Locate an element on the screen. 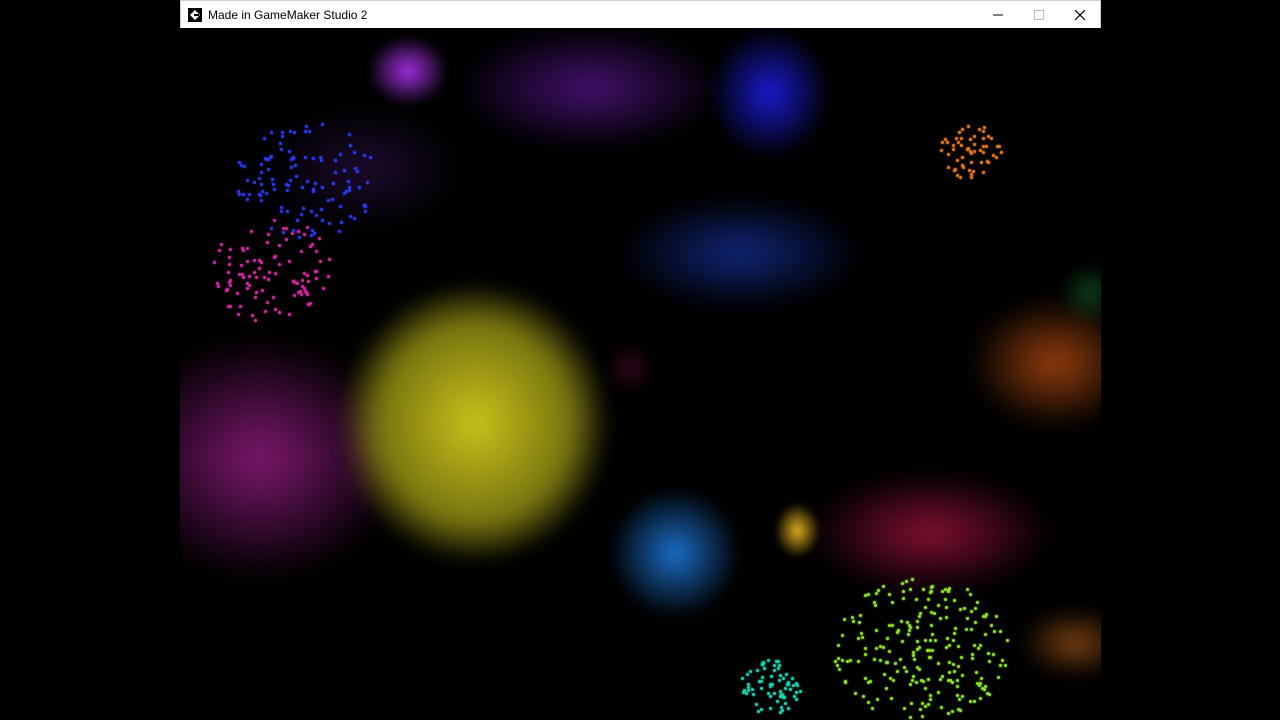  minimize-icon is located at coordinates (997, 14).